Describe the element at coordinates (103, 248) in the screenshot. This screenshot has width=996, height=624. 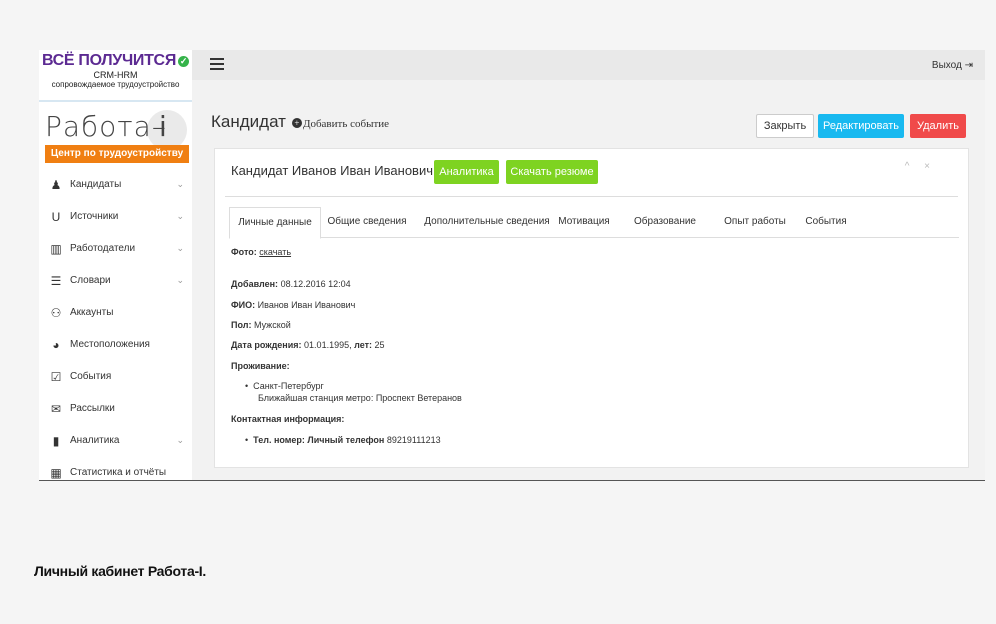
I see `sidebar-item-label: Работодатели` at that location.